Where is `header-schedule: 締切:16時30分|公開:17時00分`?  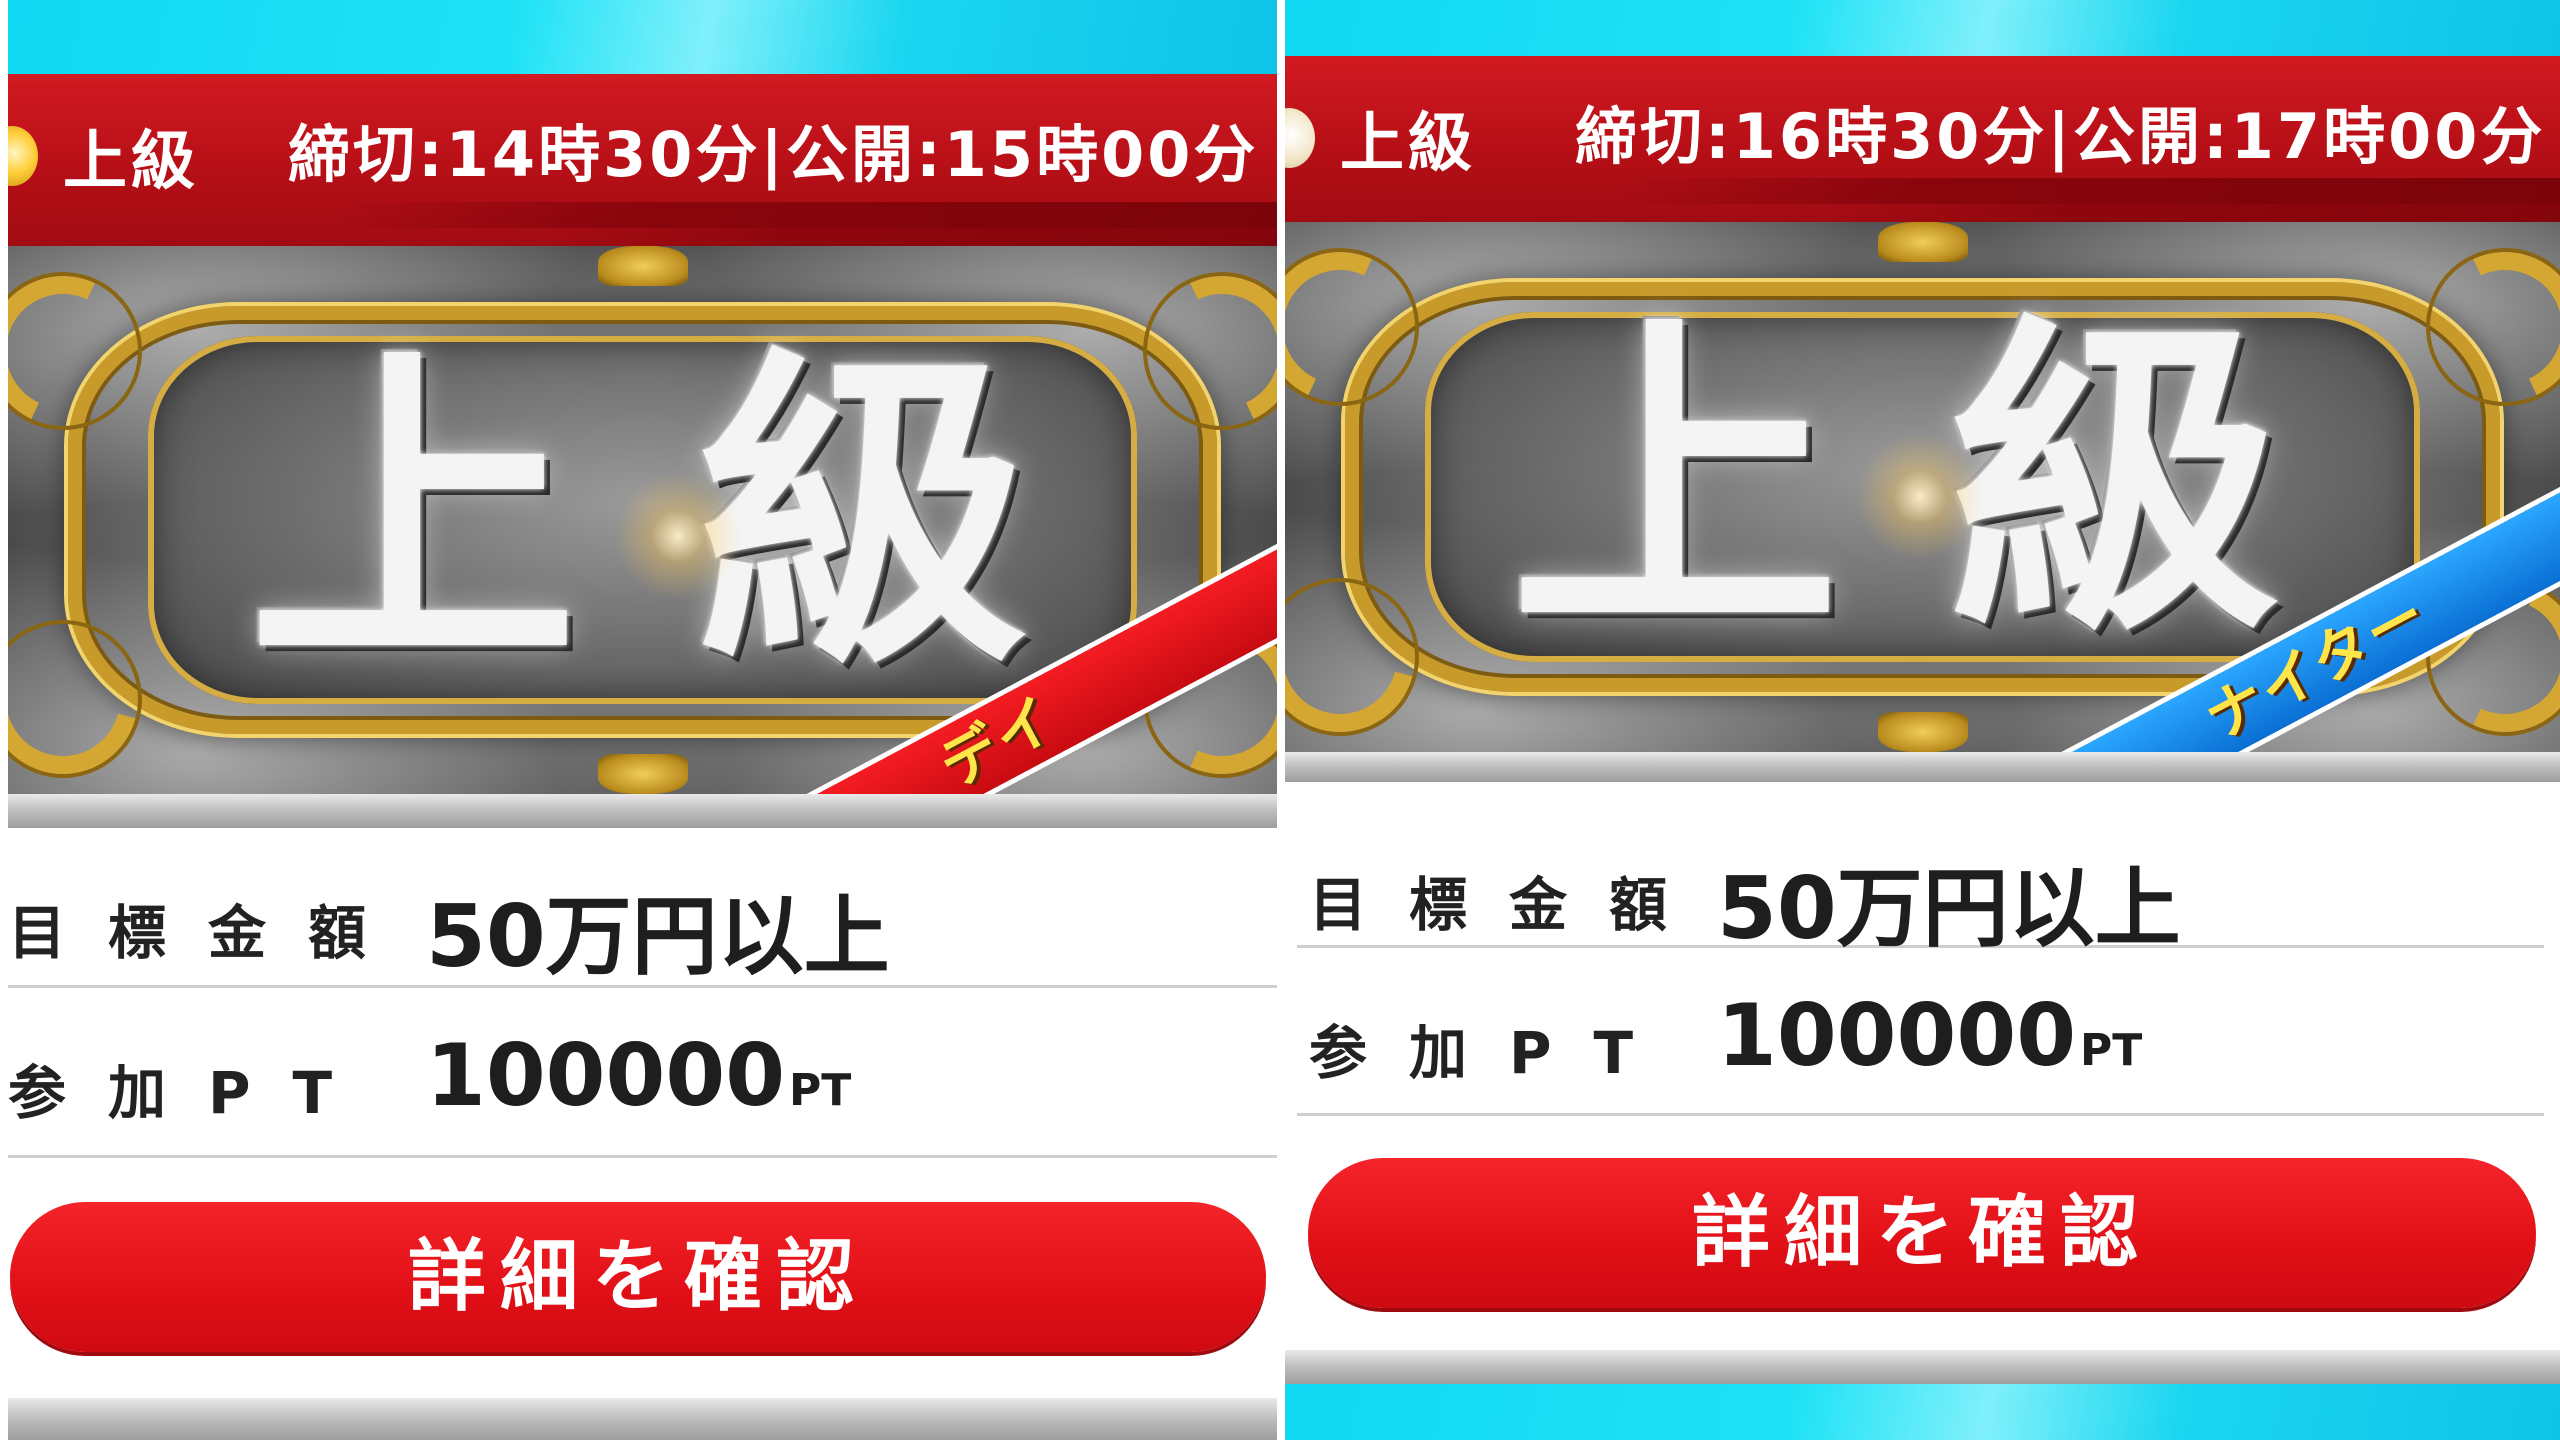 header-schedule: 締切:16時30分|公開:17時00分 is located at coordinates (2060, 136).